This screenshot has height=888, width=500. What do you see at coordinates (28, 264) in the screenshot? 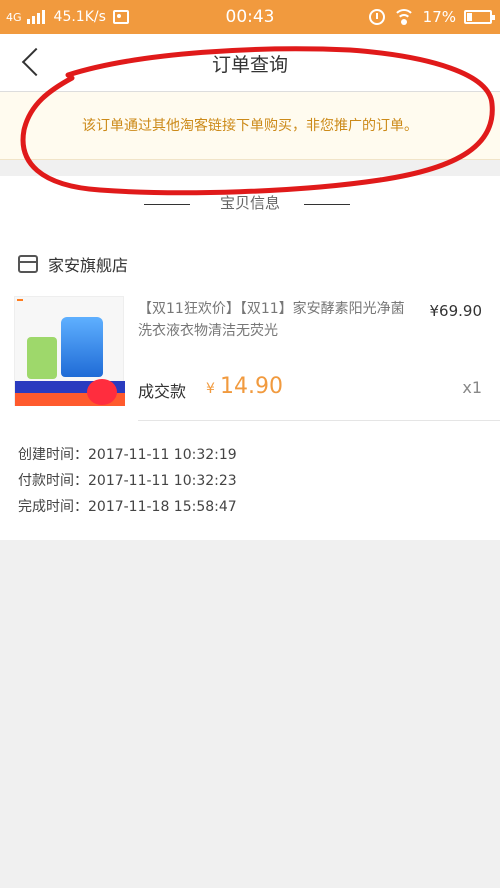
I see `store-icon` at bounding box center [28, 264].